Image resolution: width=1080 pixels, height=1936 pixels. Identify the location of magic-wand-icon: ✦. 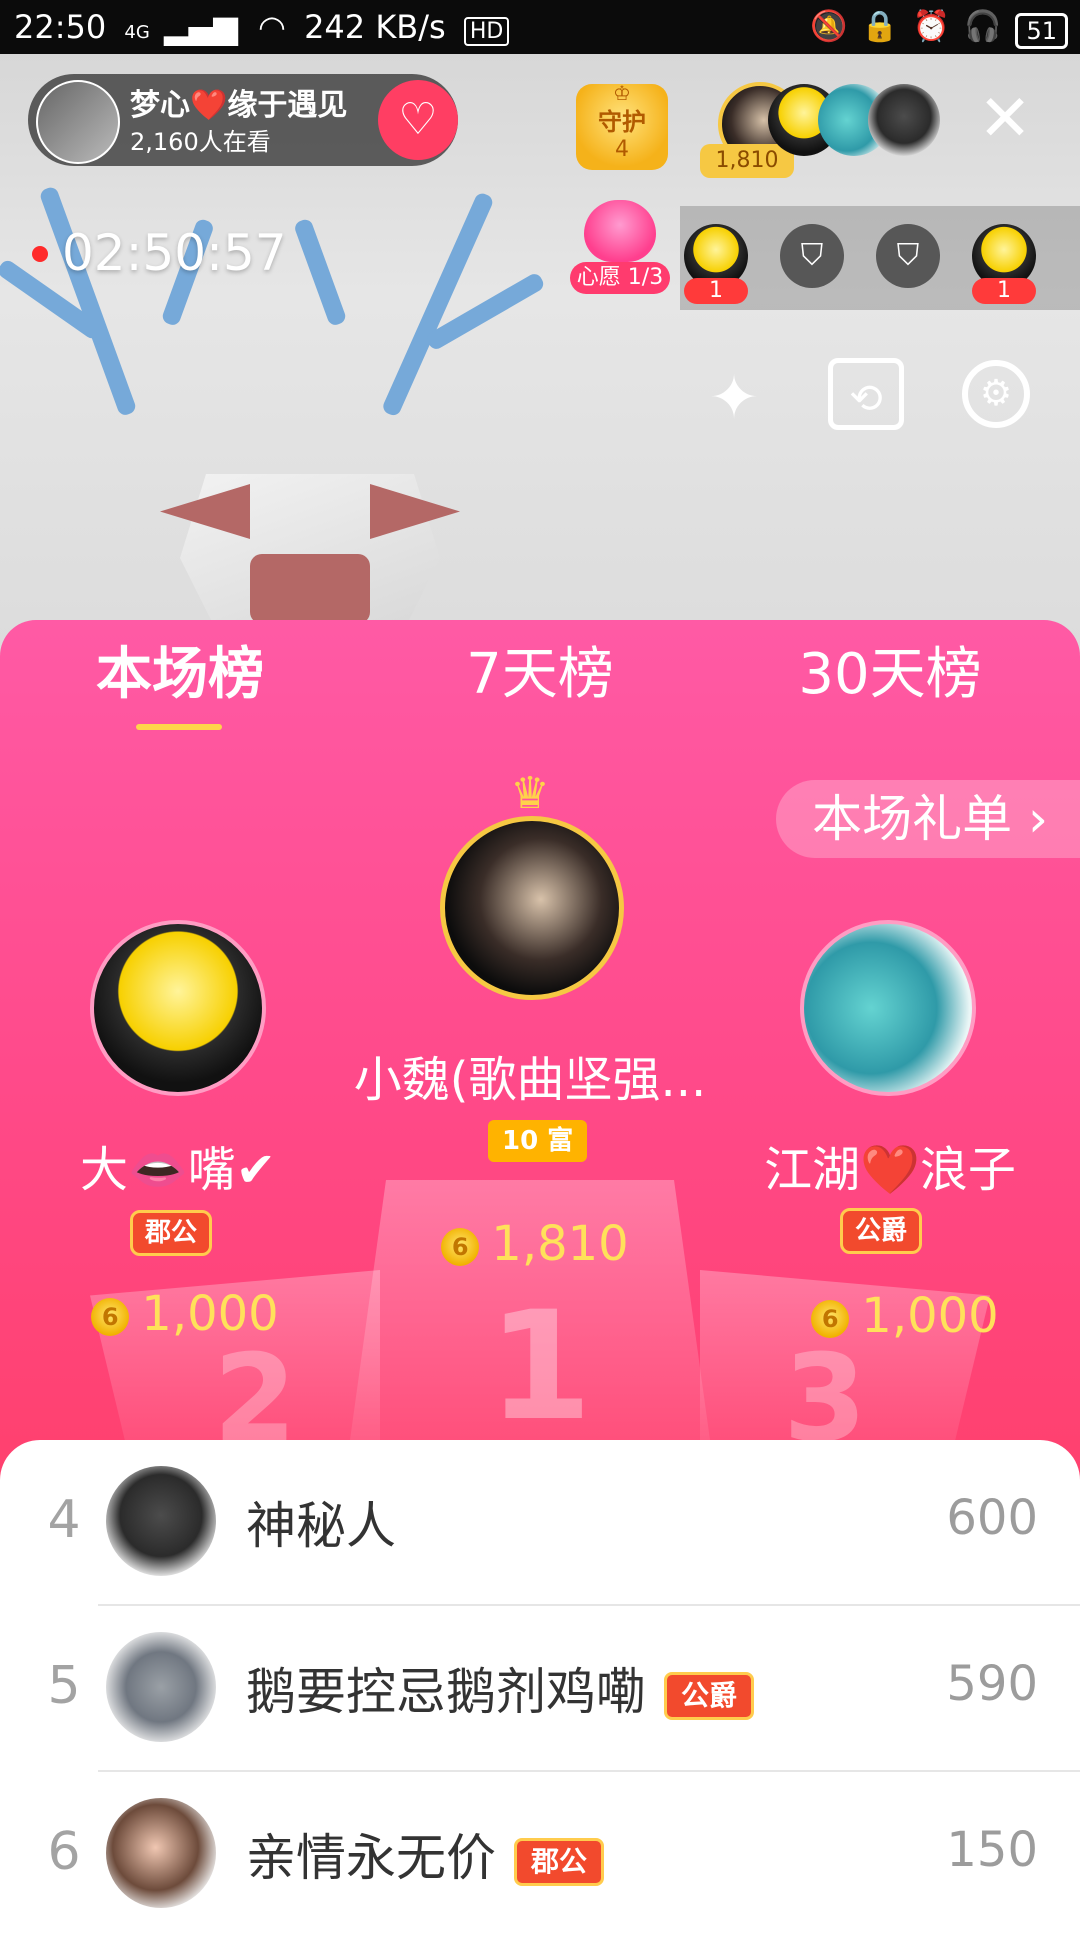
(734, 398).